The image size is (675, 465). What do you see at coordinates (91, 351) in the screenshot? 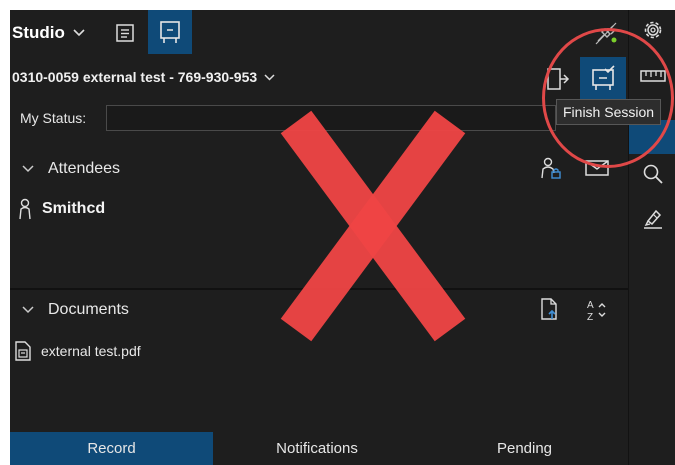
I see `document-name: external test.pdf` at bounding box center [91, 351].